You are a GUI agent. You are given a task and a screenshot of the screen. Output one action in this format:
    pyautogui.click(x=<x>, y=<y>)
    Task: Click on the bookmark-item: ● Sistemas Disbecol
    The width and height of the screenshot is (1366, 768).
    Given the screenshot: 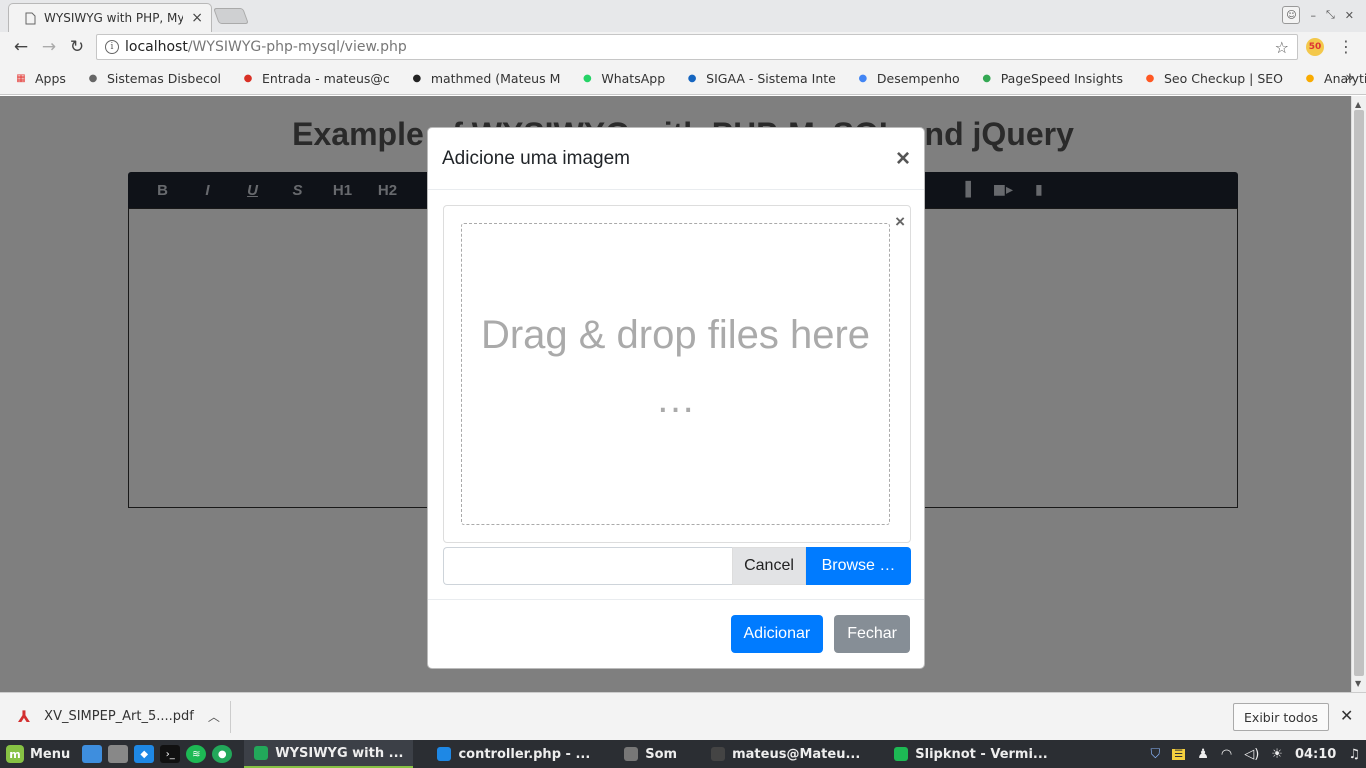 What is the action you would take?
    pyautogui.click(x=153, y=78)
    